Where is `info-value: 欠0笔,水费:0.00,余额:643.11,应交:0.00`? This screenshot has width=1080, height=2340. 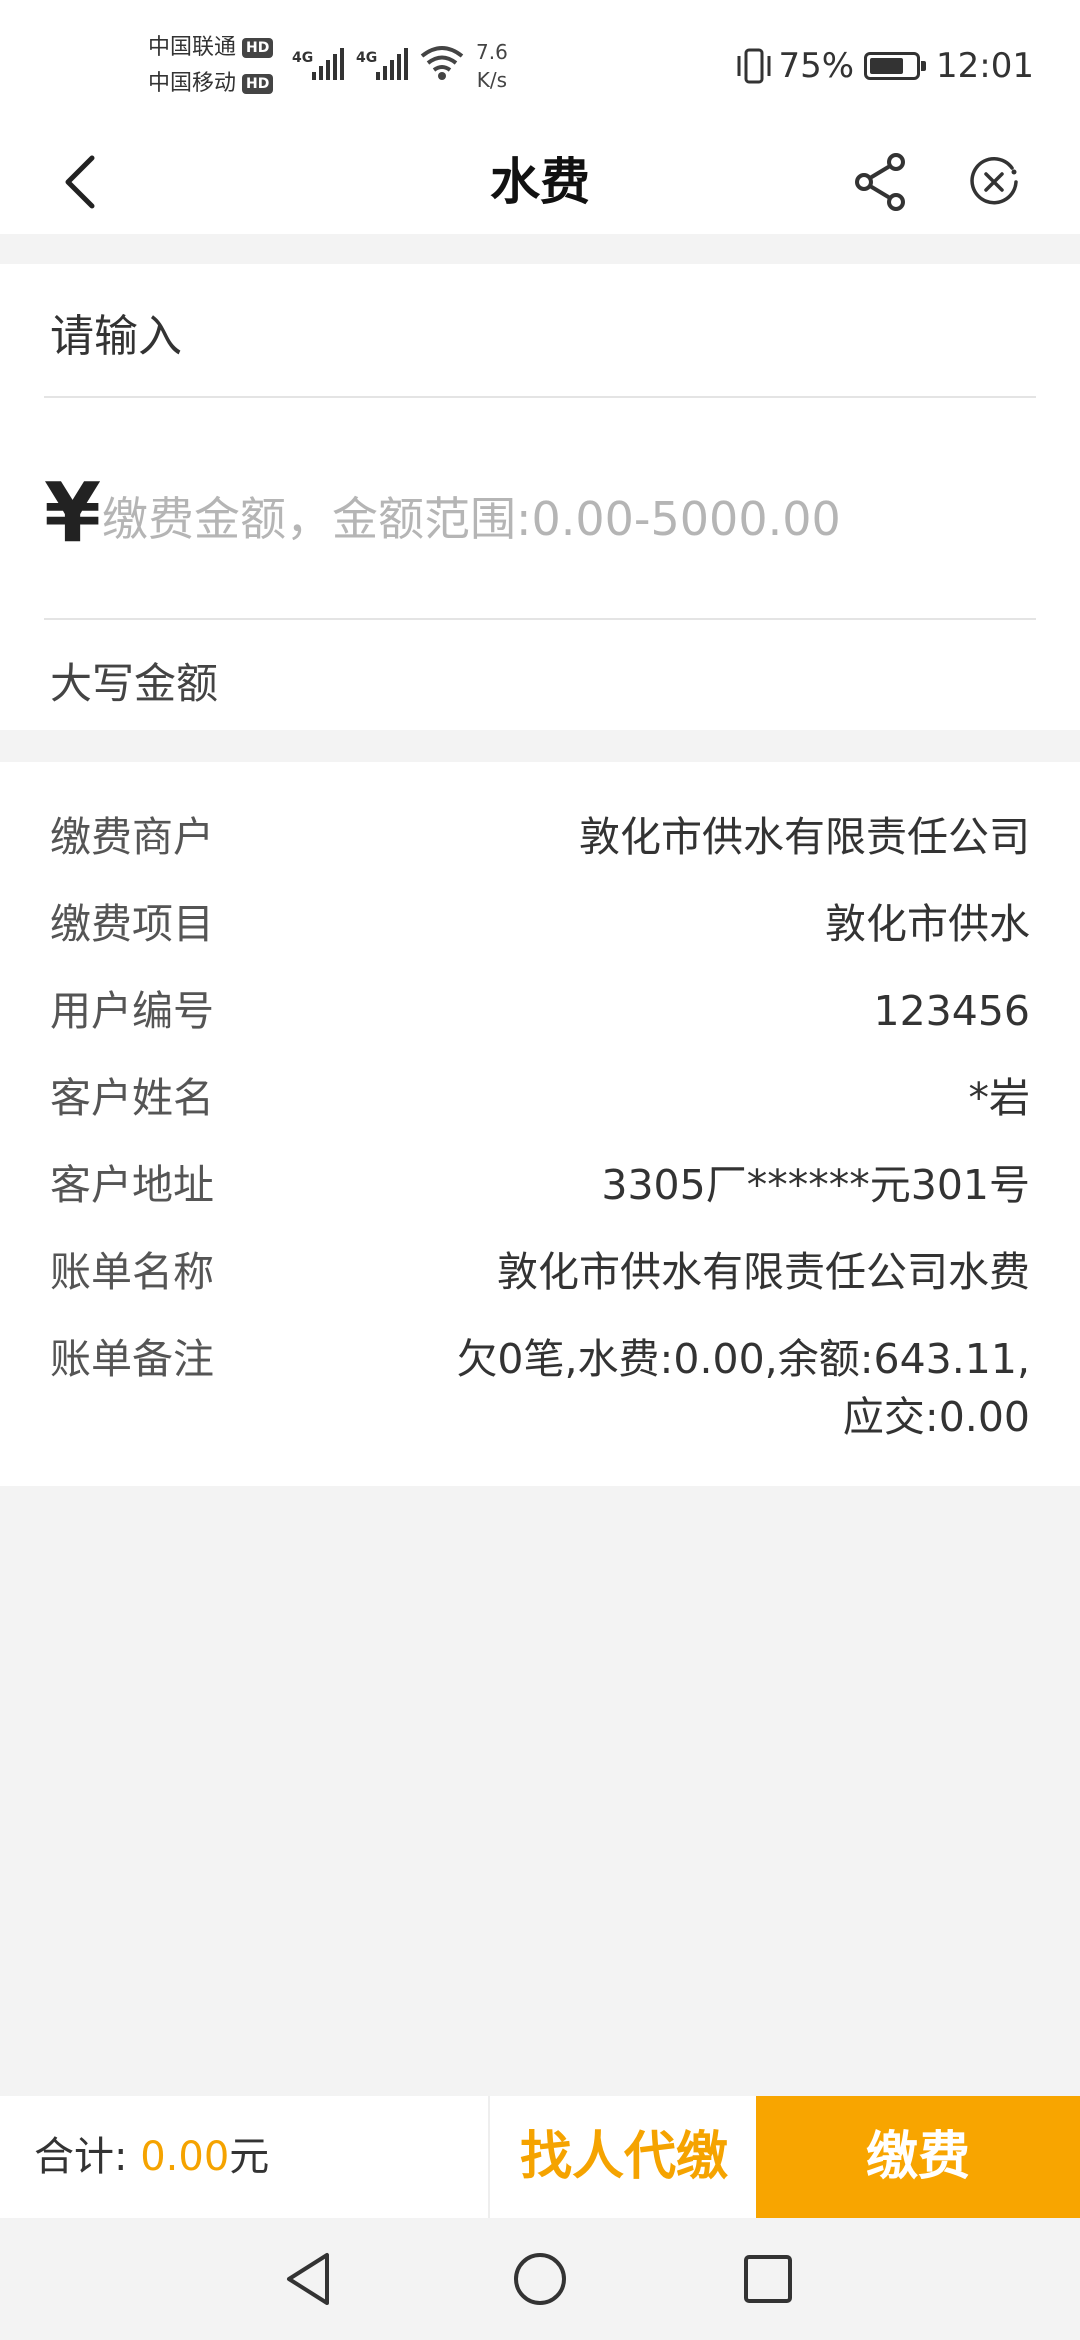
info-value: 欠0笔,水费:0.00,余额:643.11,应交:0.00 is located at coordinates (743, 1388).